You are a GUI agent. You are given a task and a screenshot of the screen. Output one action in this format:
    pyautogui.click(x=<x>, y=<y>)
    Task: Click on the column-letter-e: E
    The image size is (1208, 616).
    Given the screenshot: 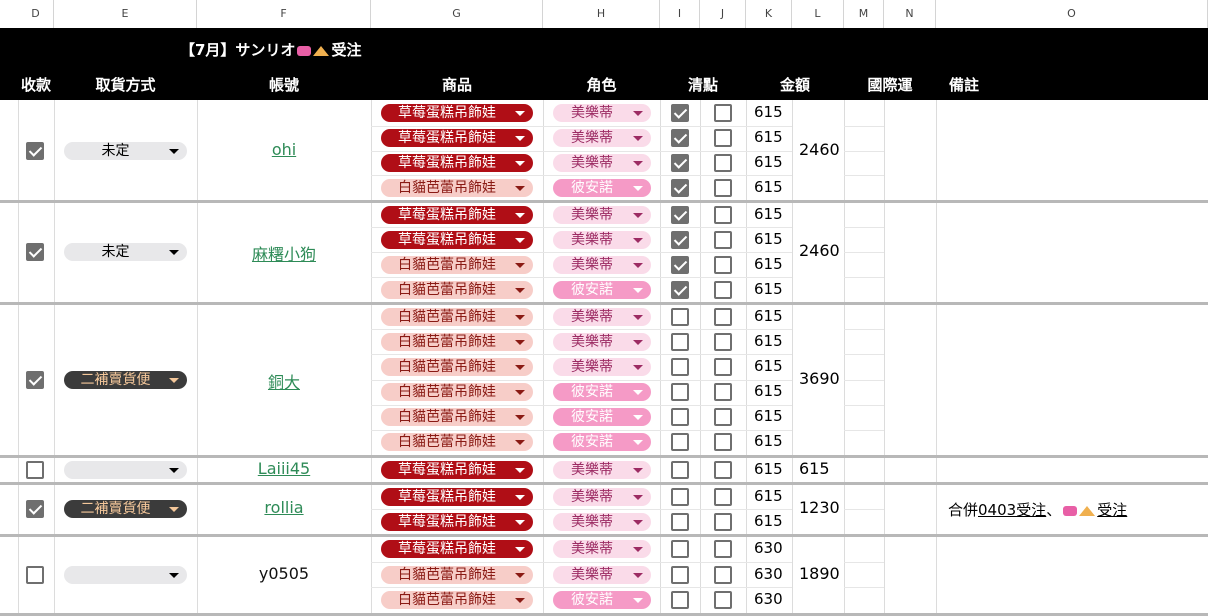 What is the action you would take?
    pyautogui.click(x=125, y=14)
    